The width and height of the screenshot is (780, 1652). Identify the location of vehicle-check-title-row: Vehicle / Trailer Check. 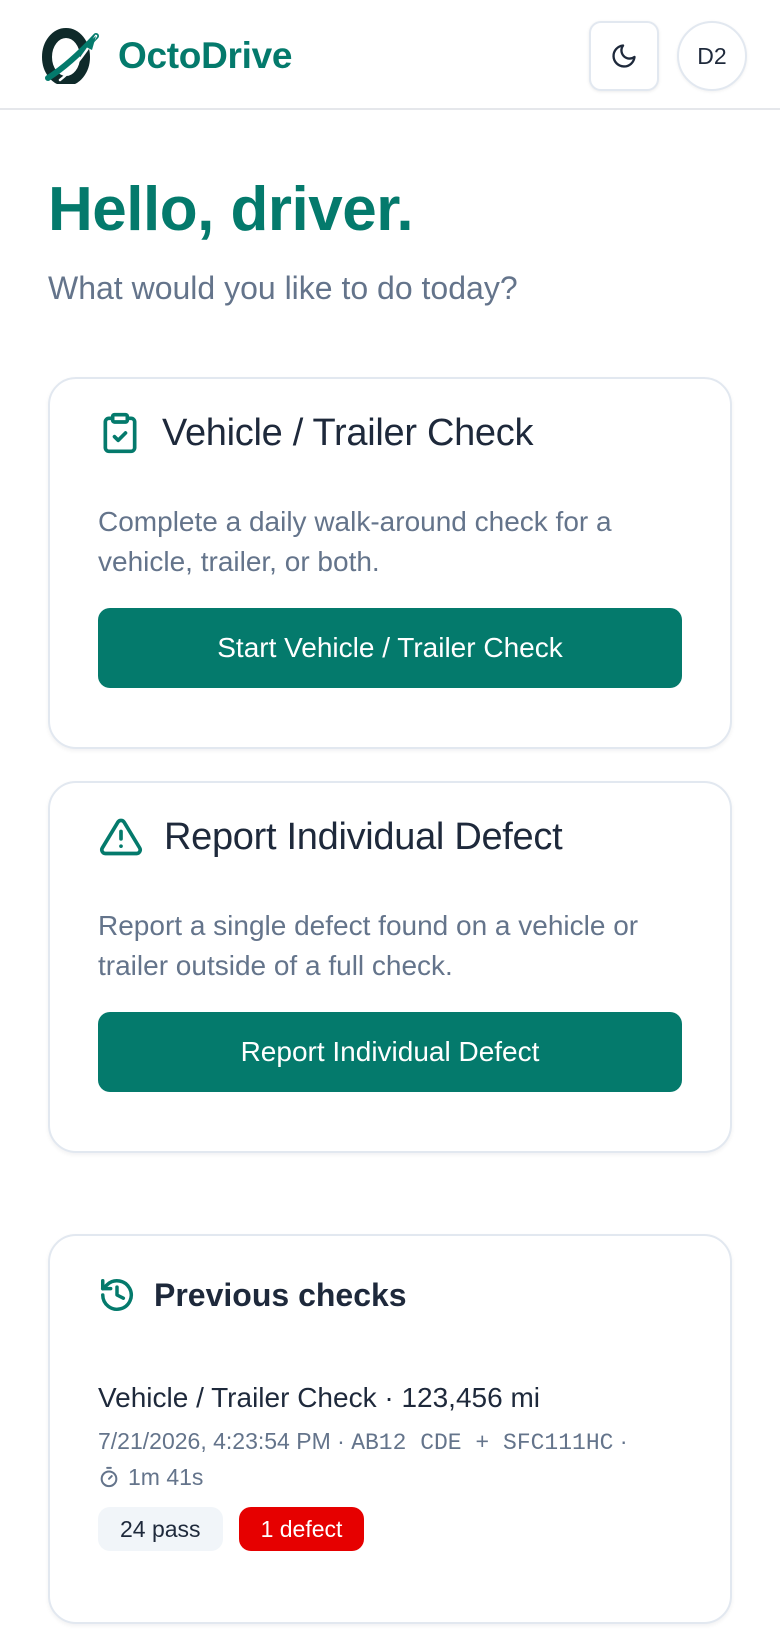
(315, 433).